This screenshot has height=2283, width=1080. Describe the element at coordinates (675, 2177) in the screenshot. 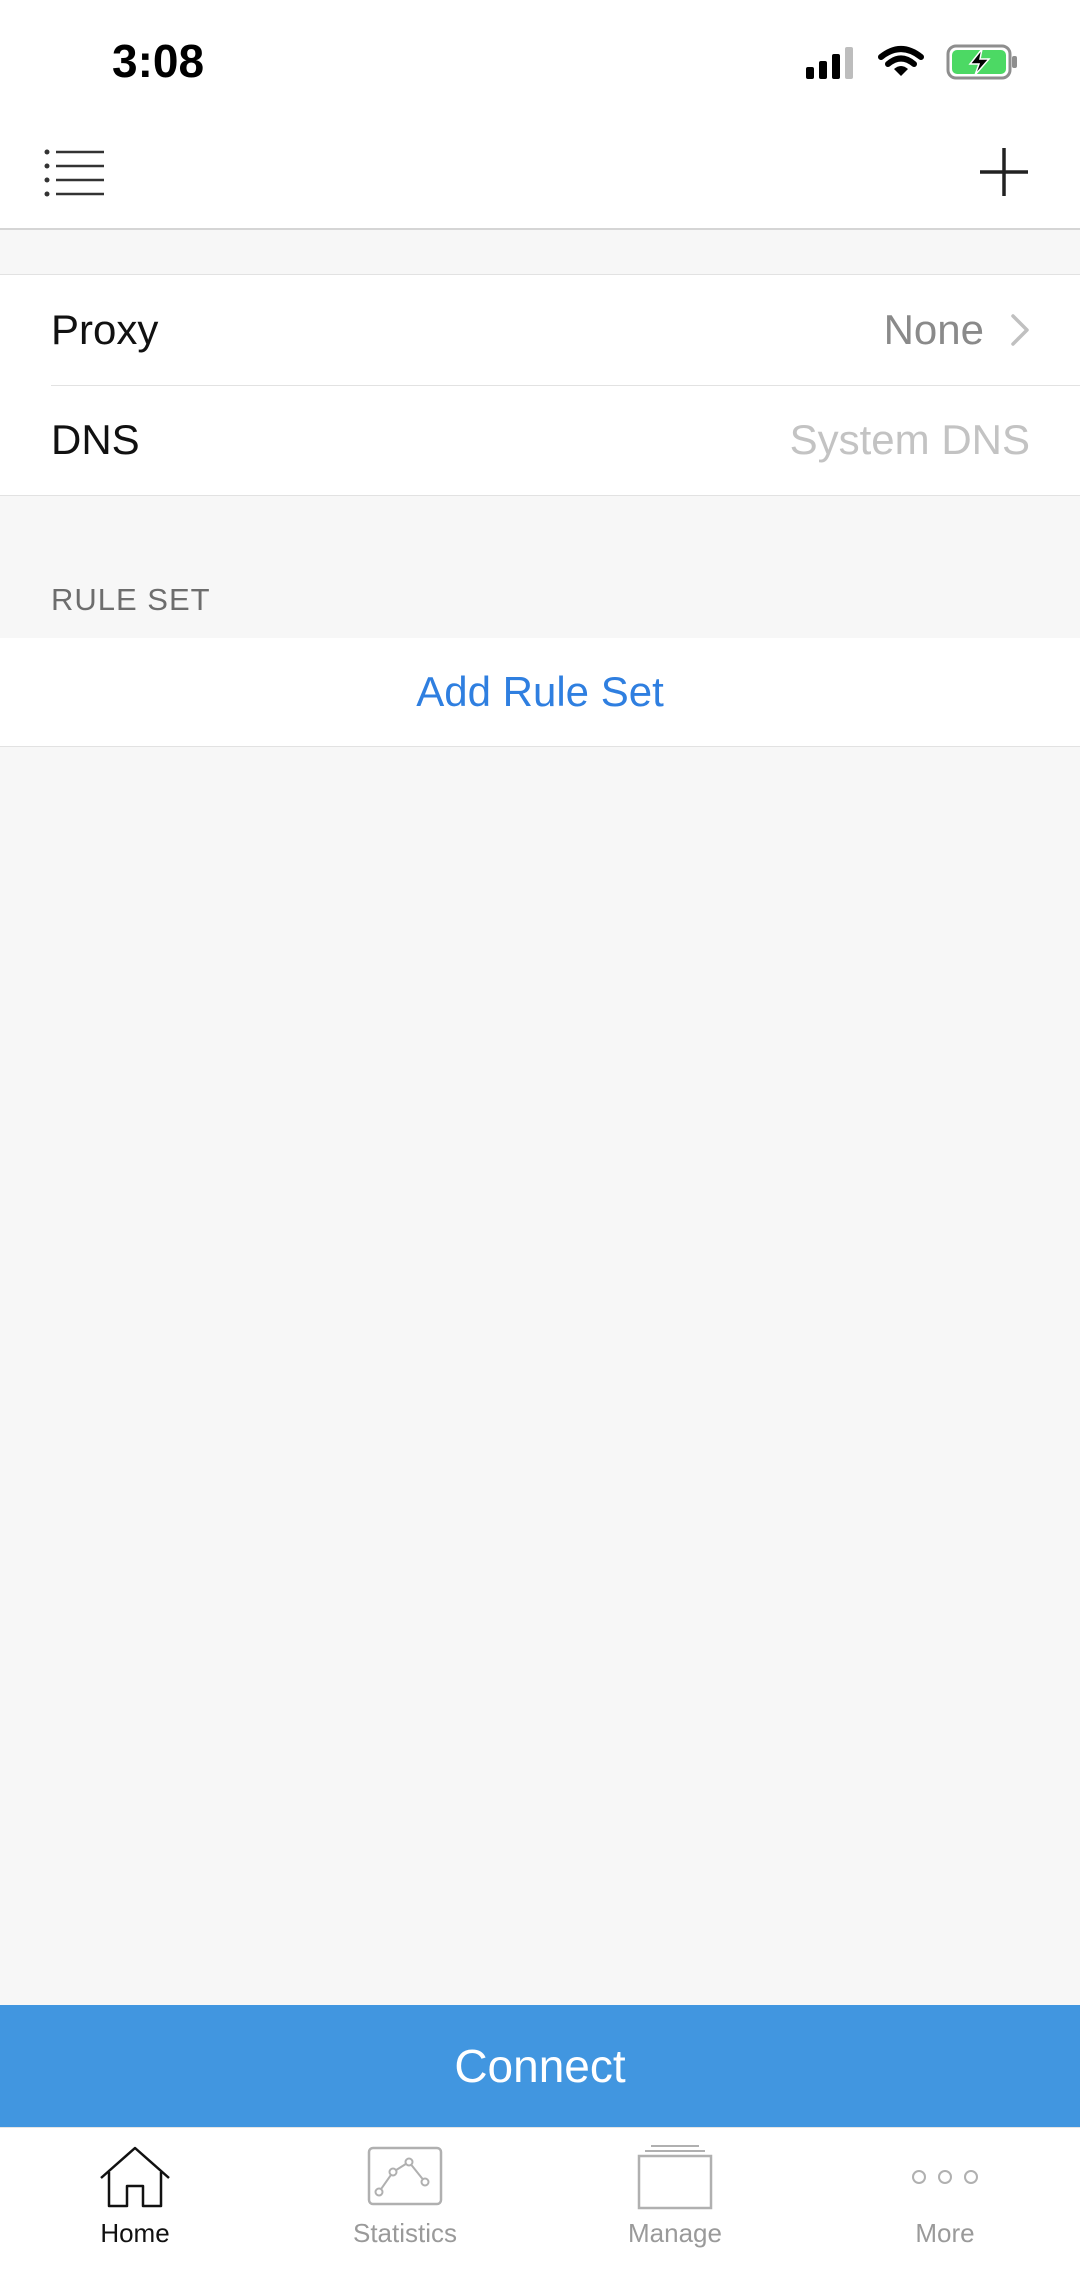

I see `manage-icon` at that location.